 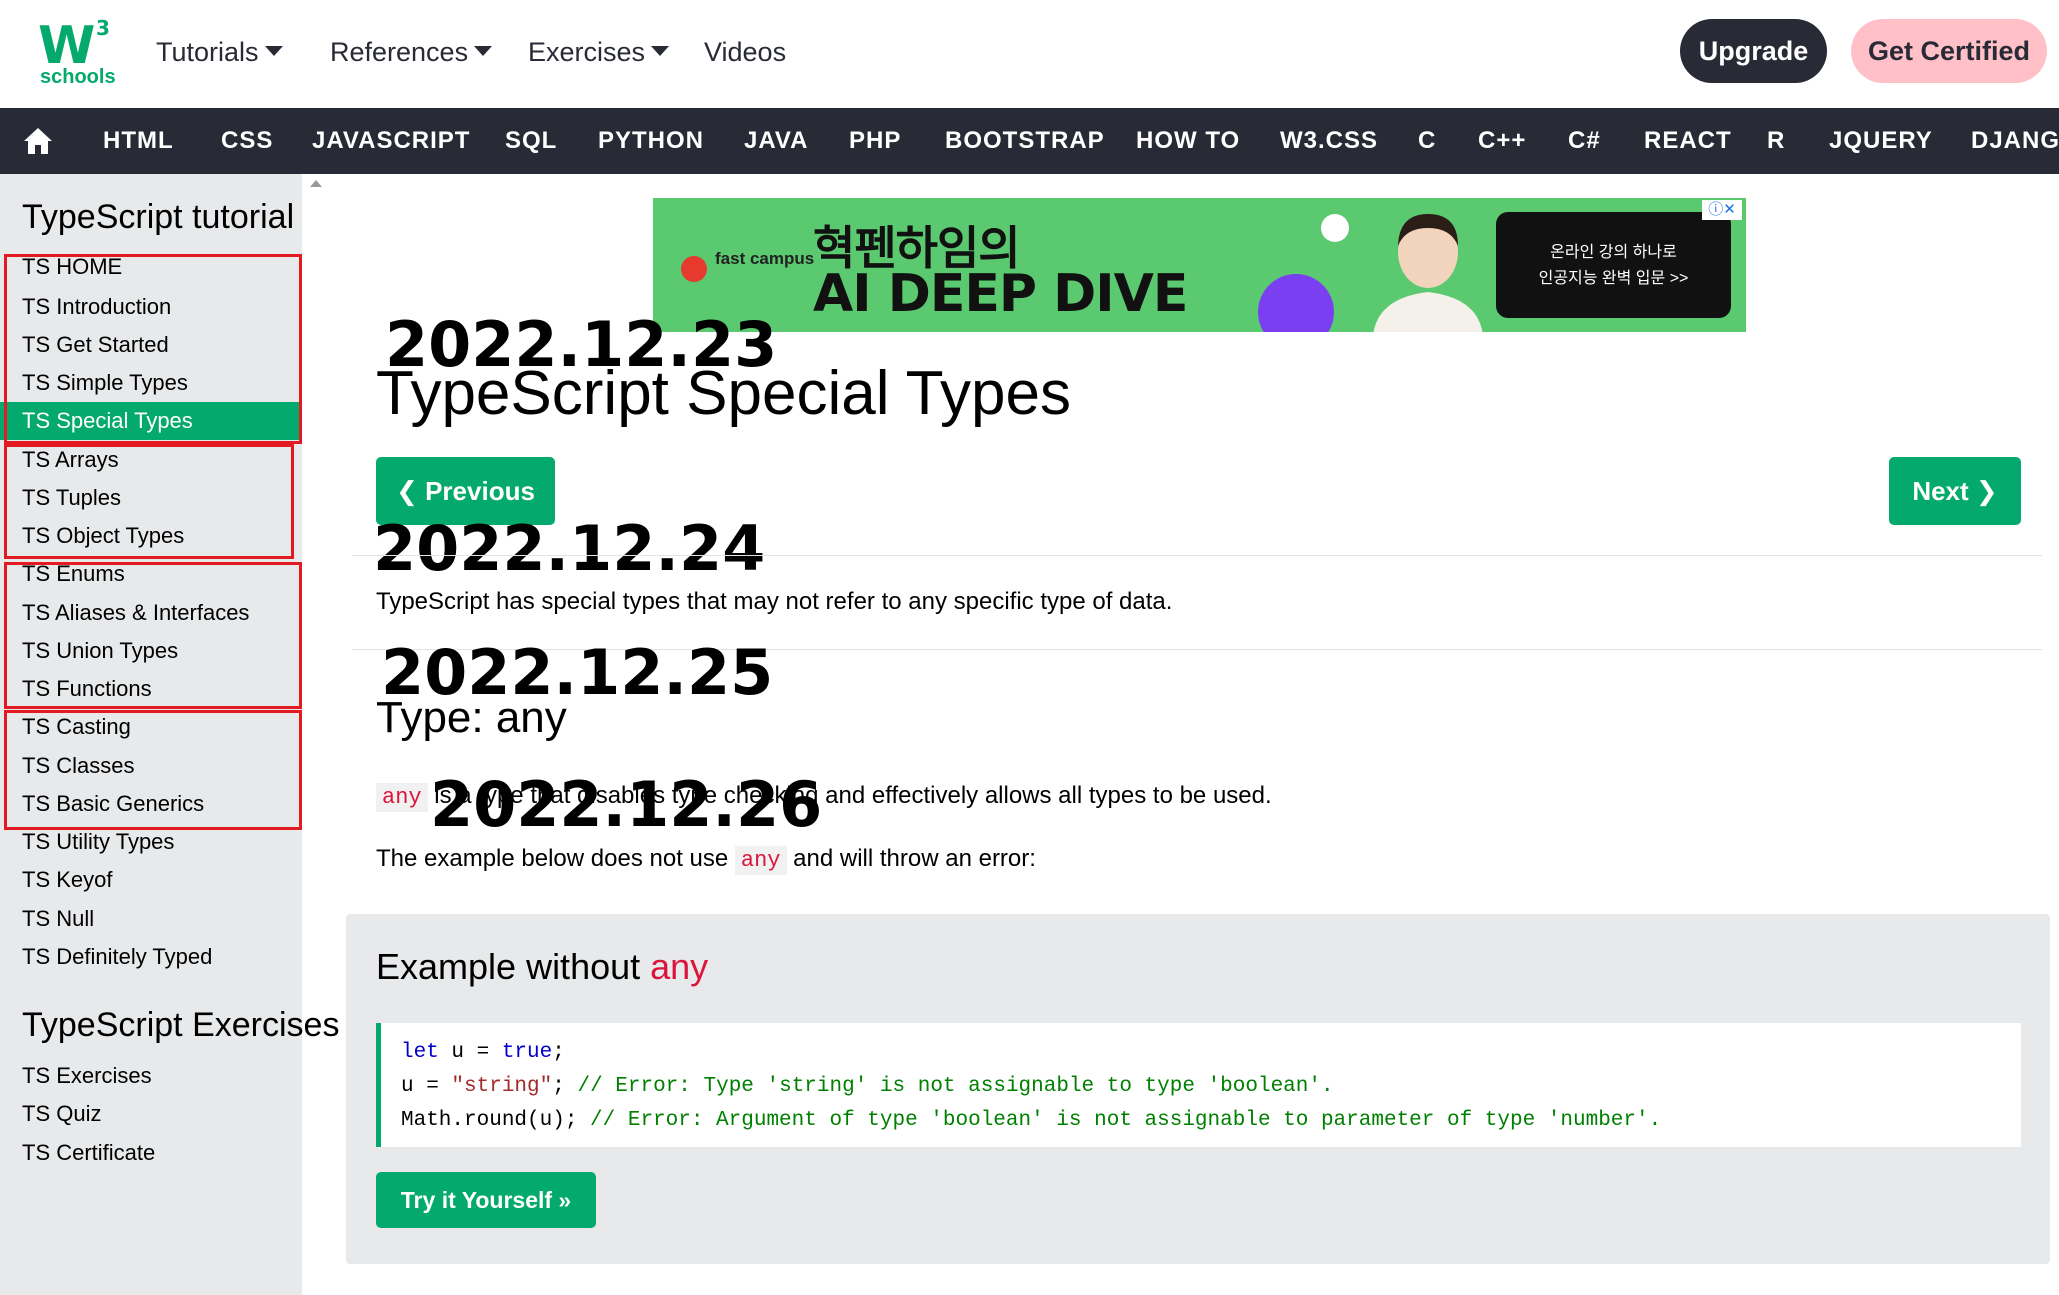 What do you see at coordinates (247, 141) in the screenshot?
I see `topic-css: CSS` at bounding box center [247, 141].